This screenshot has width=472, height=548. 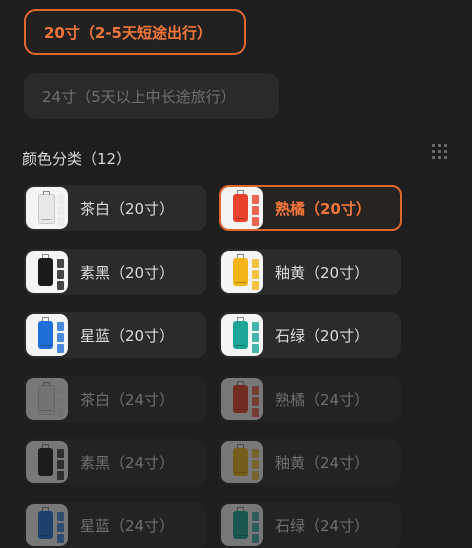 I want to click on color-option-tile: 釉黄（20寸）, so click(x=310, y=272).